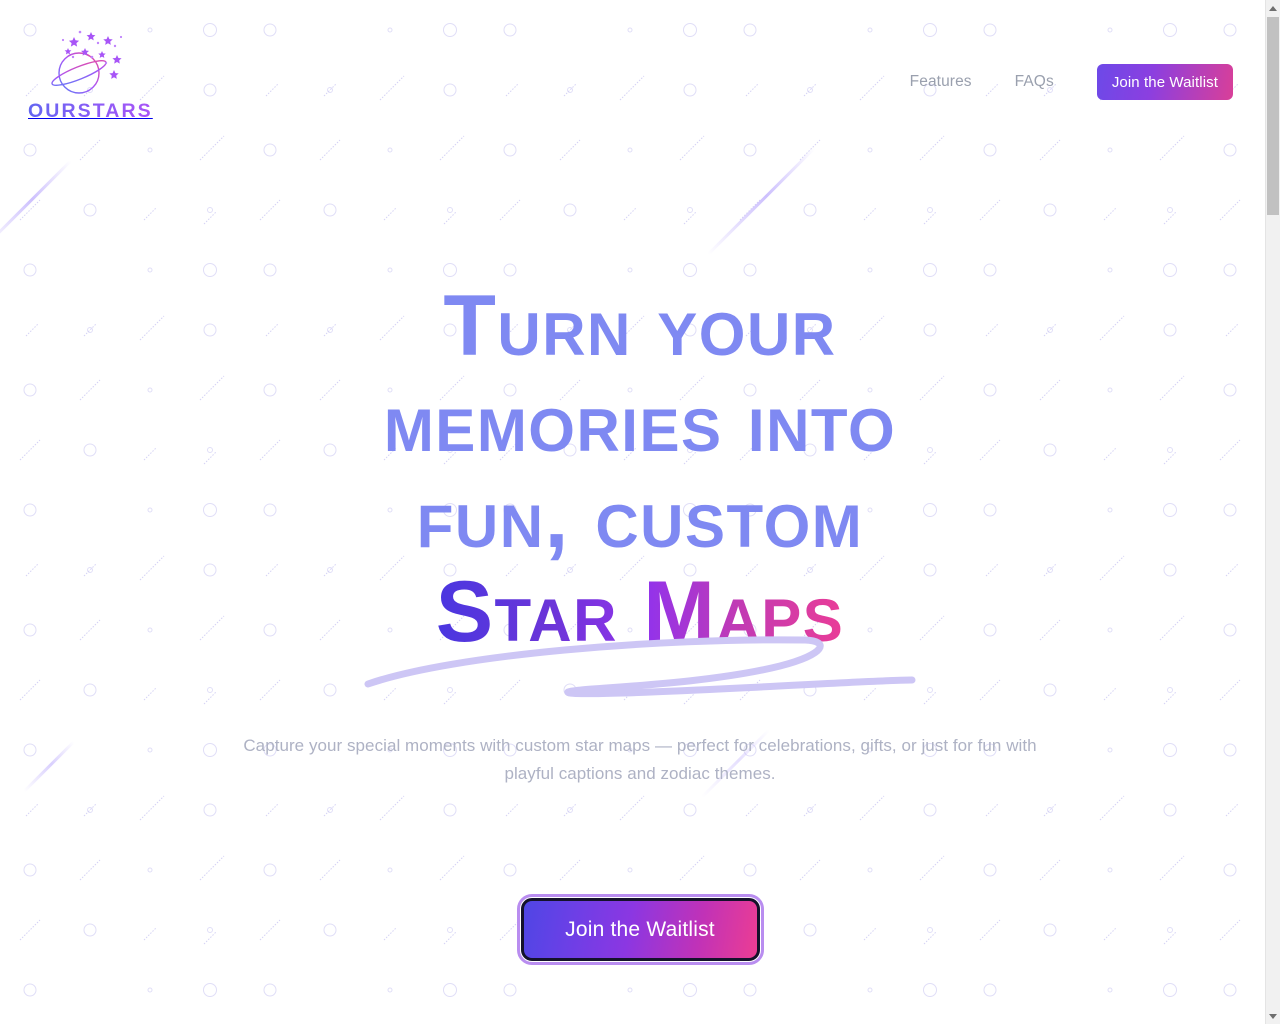 The height and width of the screenshot is (1024, 1280). Describe the element at coordinates (640, 612) in the screenshot. I see `headline-accent-star-maps: Star Maps` at that location.